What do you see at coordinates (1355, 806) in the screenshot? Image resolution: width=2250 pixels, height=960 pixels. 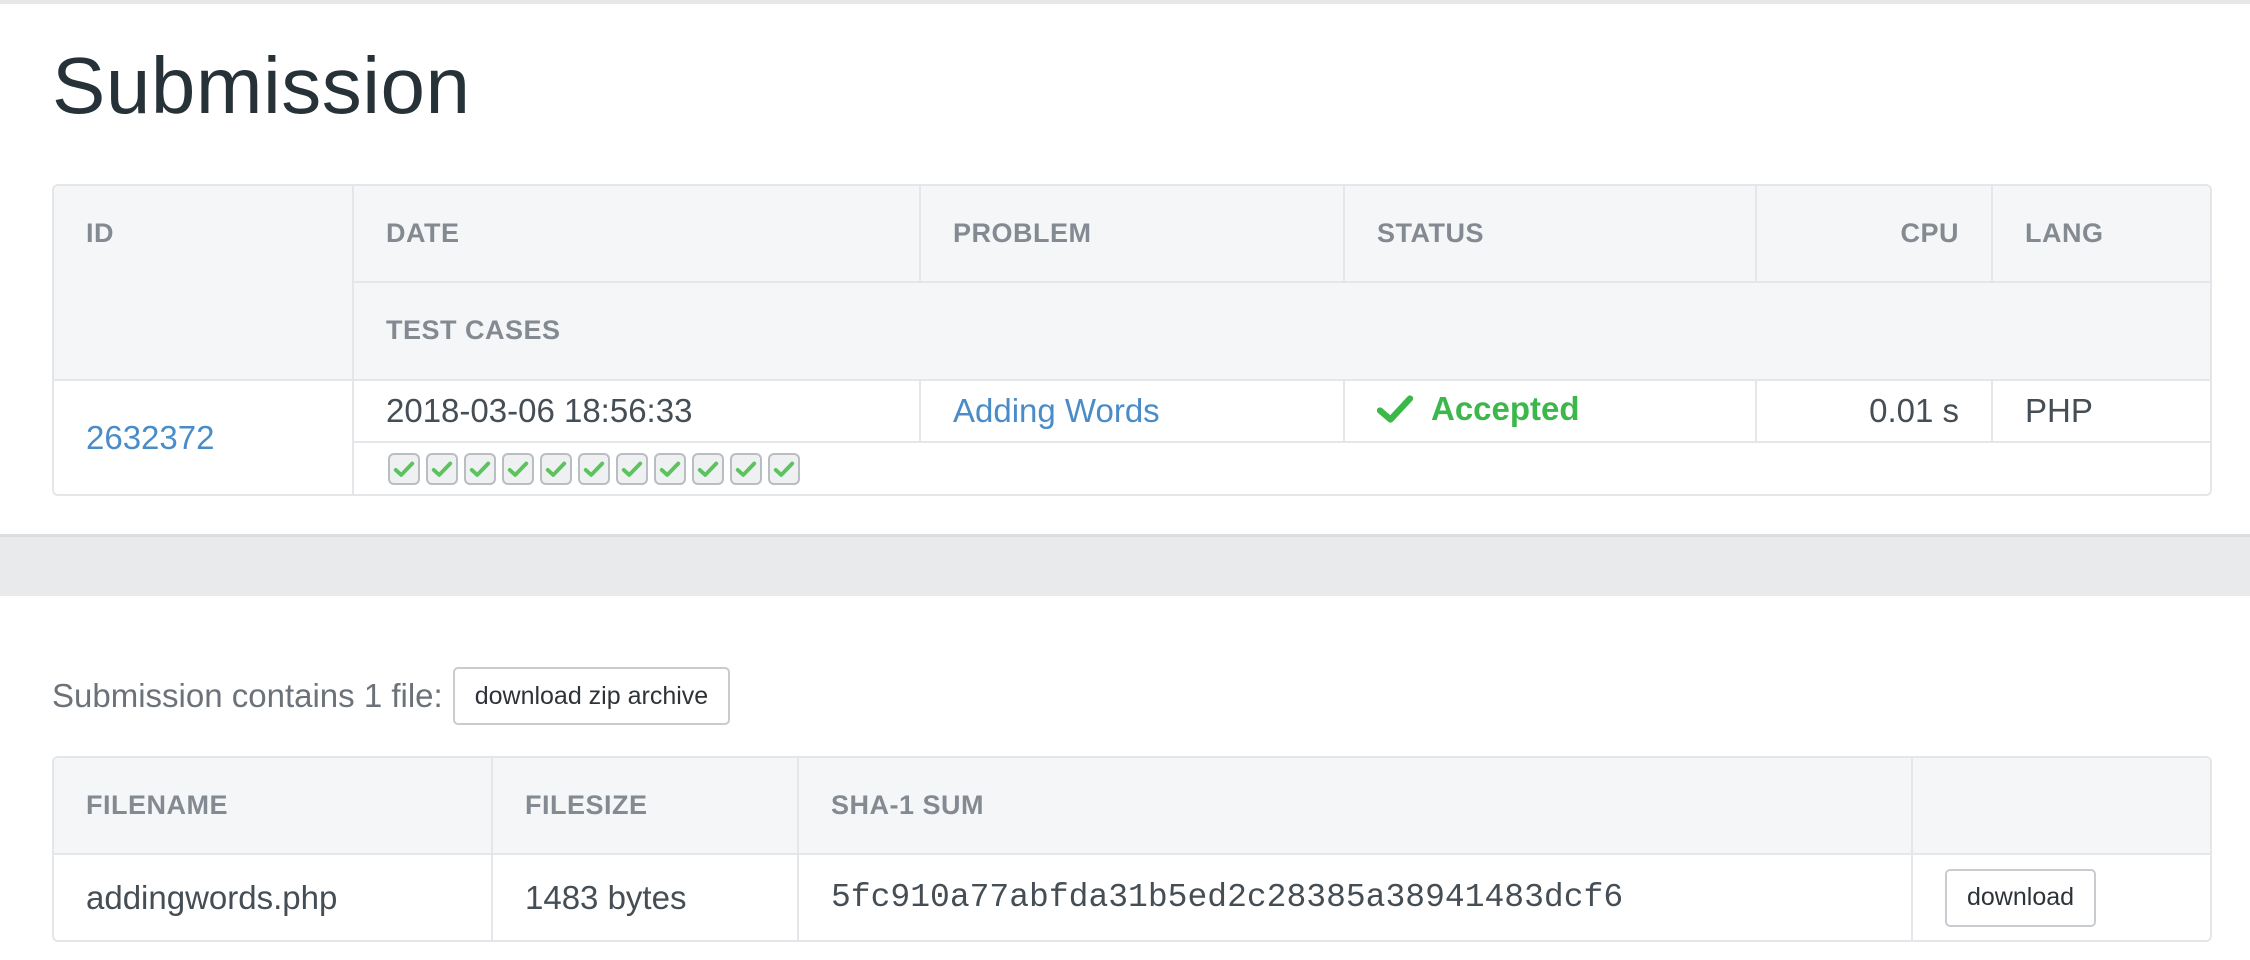 I see `column-header-sha1: SHA-1 SUM` at bounding box center [1355, 806].